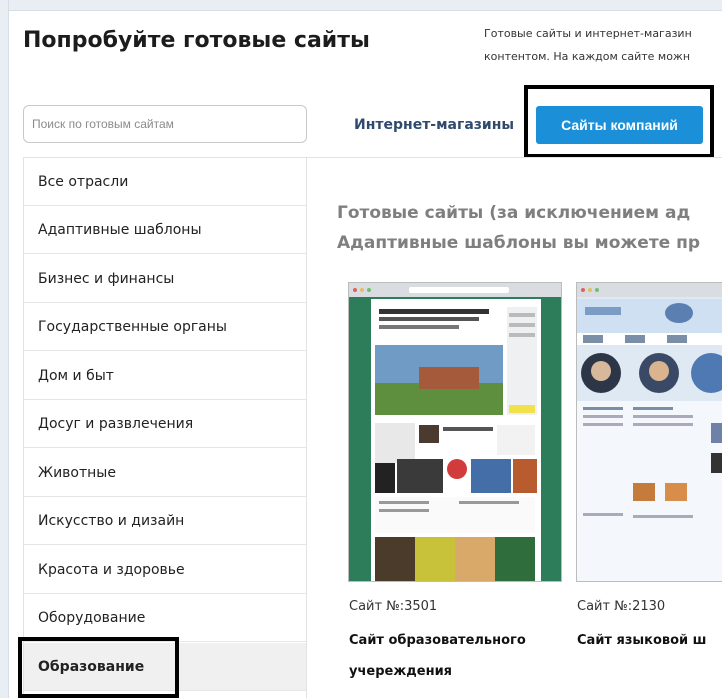 Image resolution: width=722 pixels, height=698 pixels. I want to click on intro-line: Готовые сайты и интернет-магазин, so click(588, 33).